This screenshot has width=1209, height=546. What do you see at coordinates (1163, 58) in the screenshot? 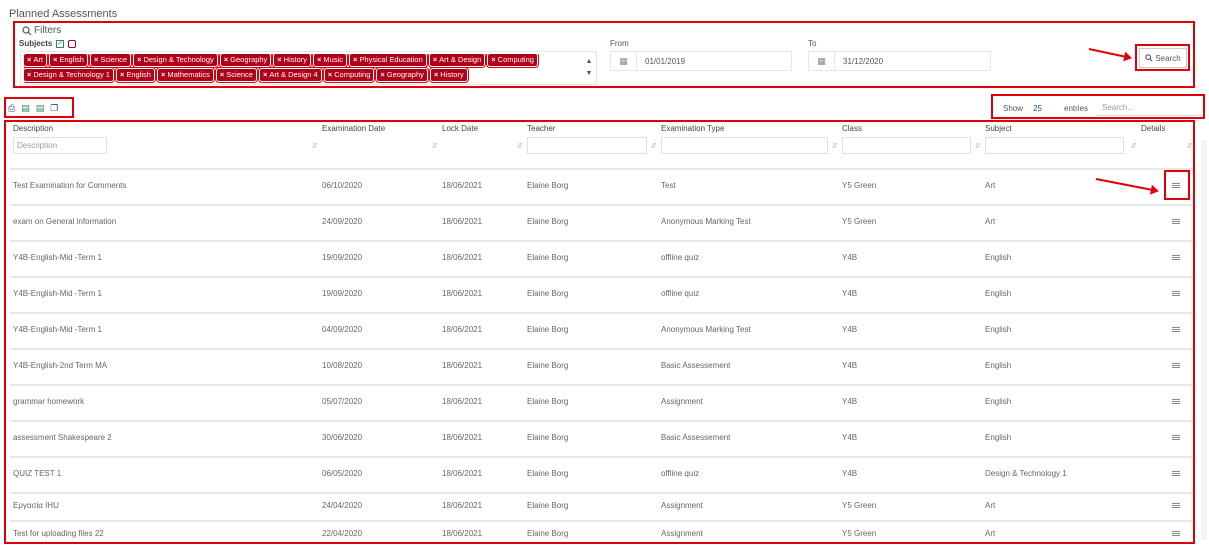
I see `search-button: Search` at bounding box center [1163, 58].